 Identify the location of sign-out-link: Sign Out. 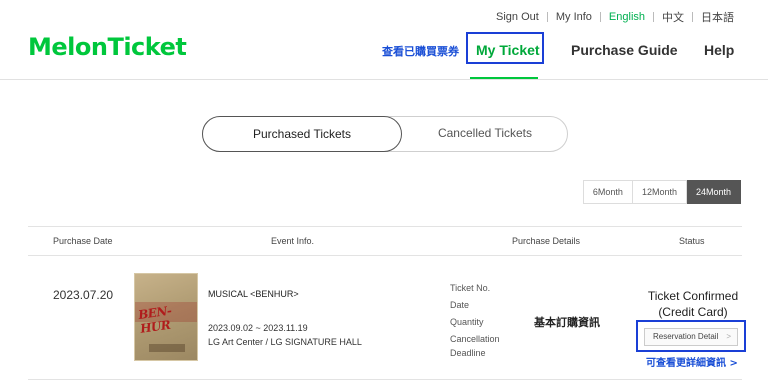
(517, 17).